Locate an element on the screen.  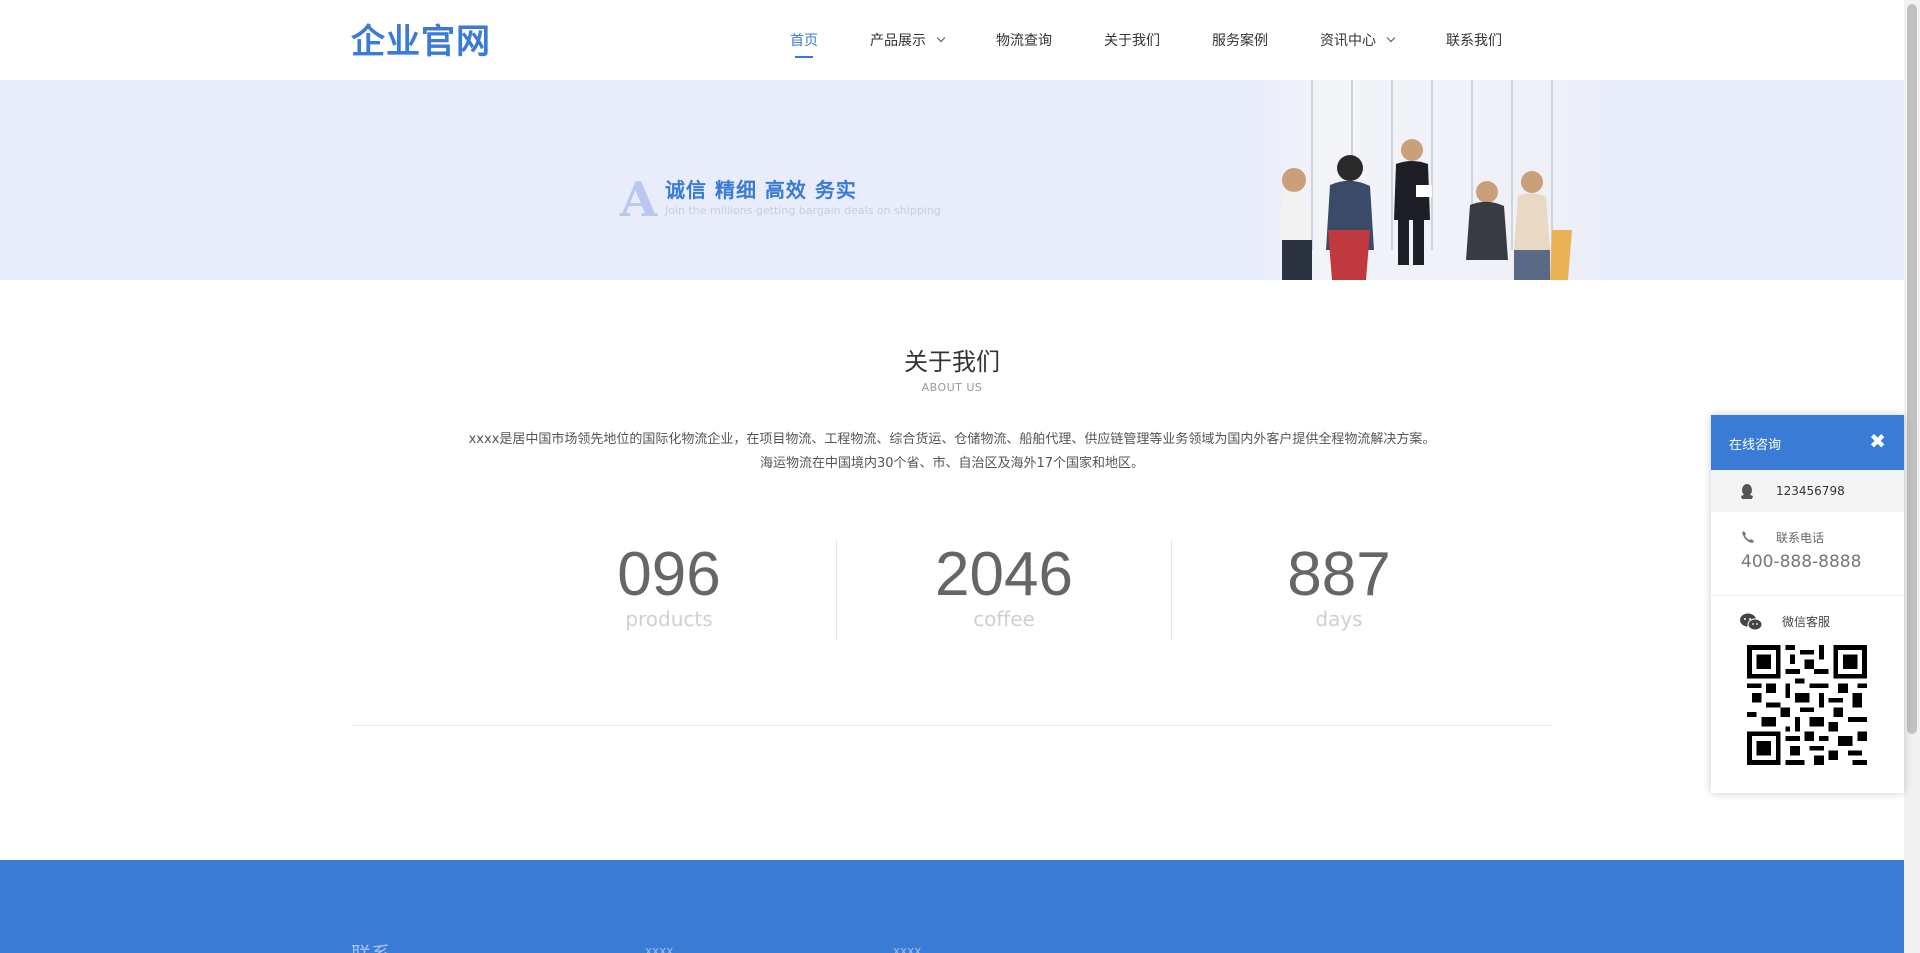
site-logo: 企业官网 is located at coordinates (421, 38).